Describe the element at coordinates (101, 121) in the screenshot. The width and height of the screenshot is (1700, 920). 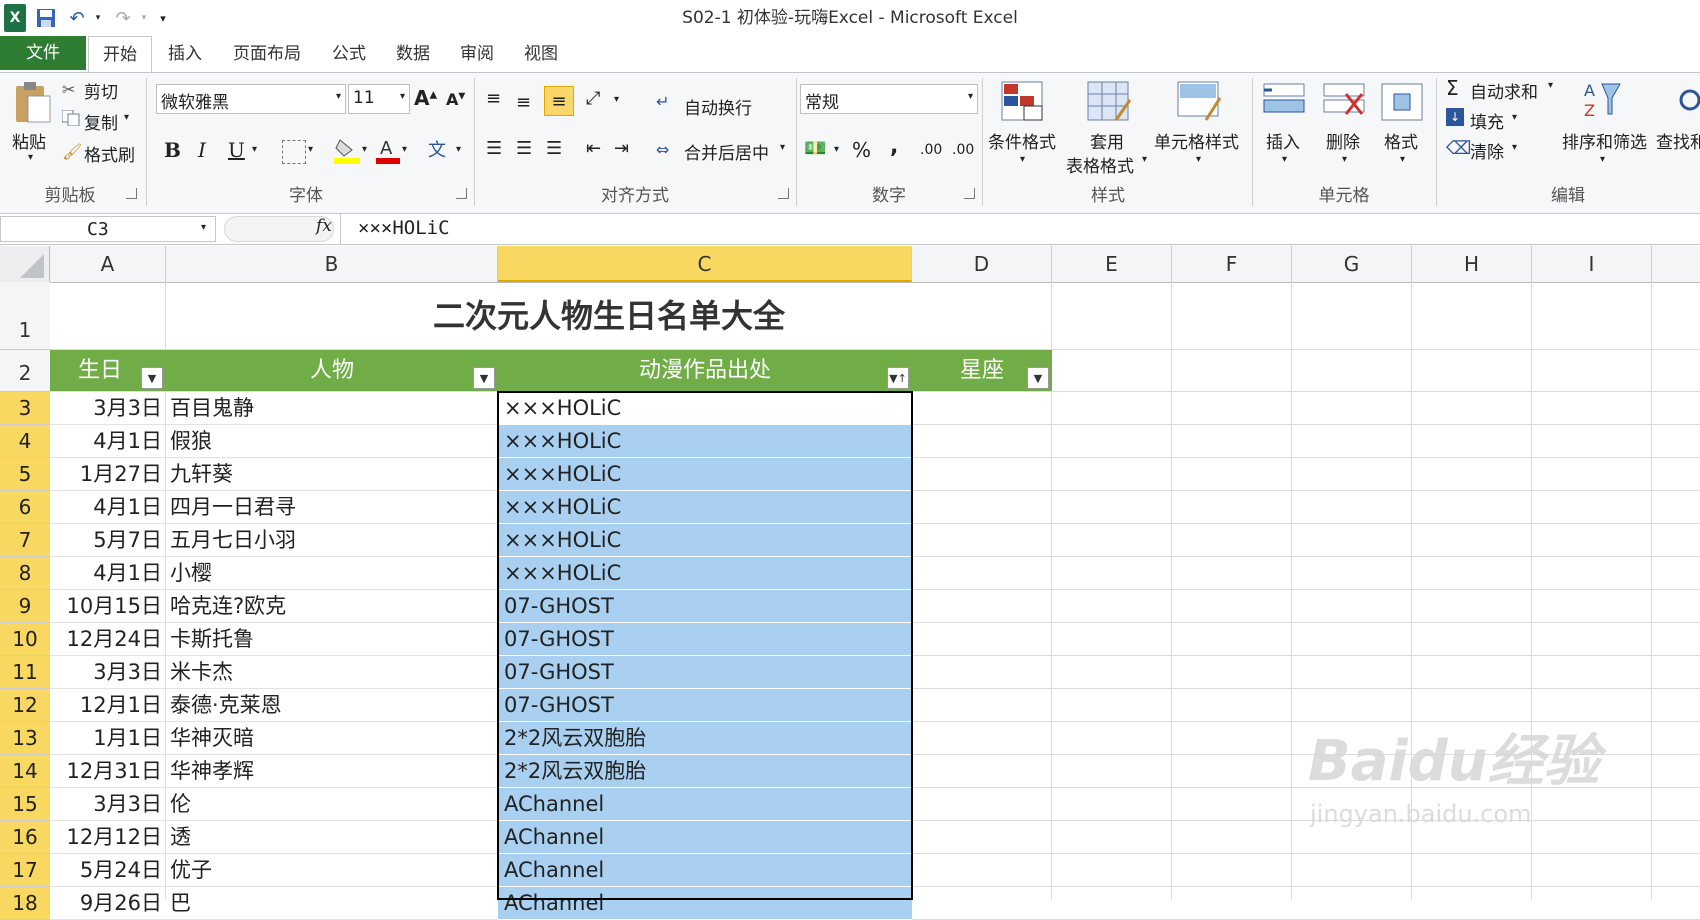
I see `copy-button: 复制` at that location.